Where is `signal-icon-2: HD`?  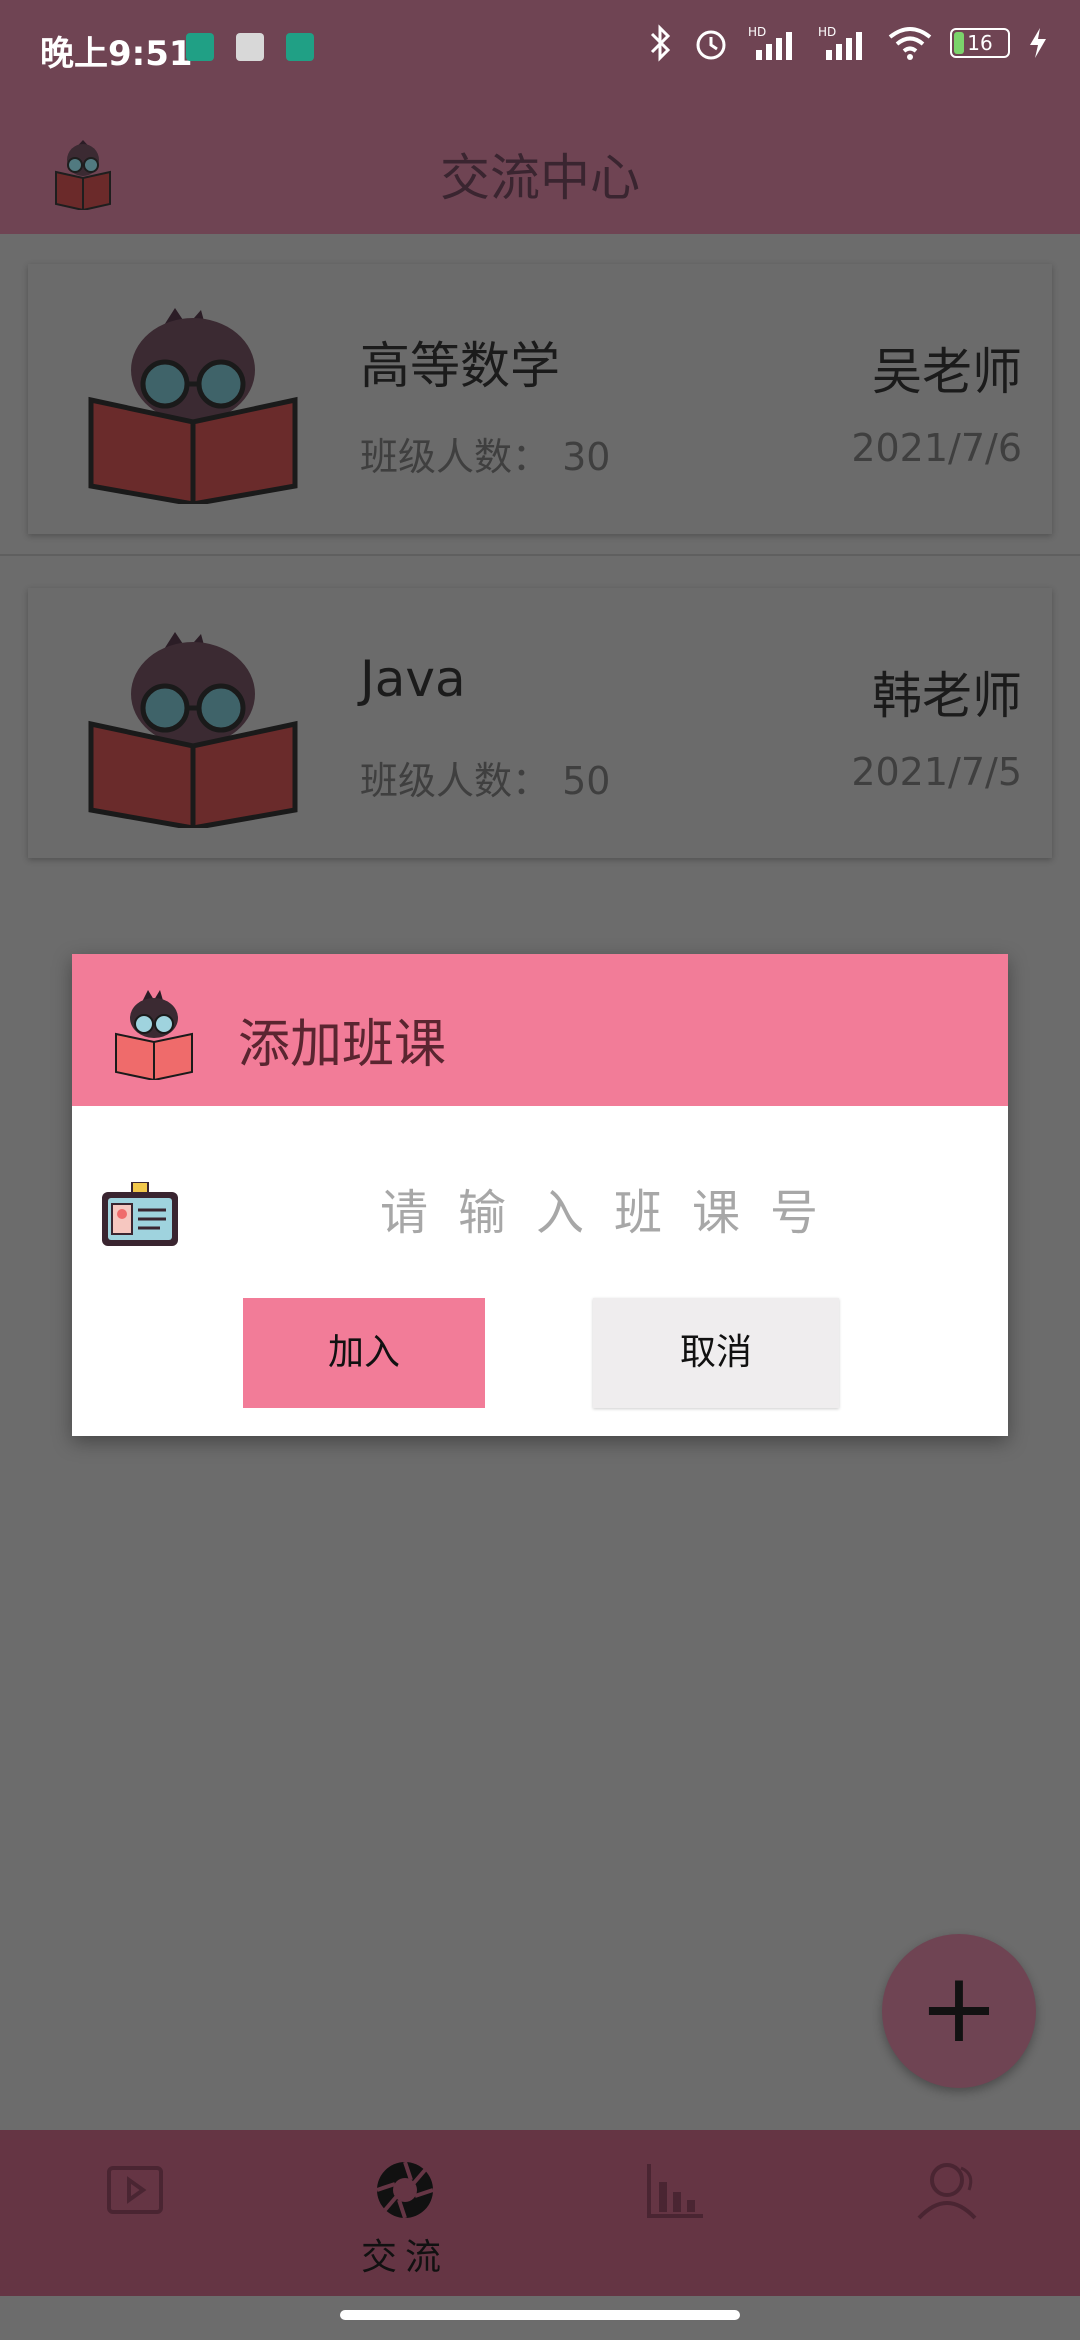 signal-icon-2: HD is located at coordinates (840, 42).